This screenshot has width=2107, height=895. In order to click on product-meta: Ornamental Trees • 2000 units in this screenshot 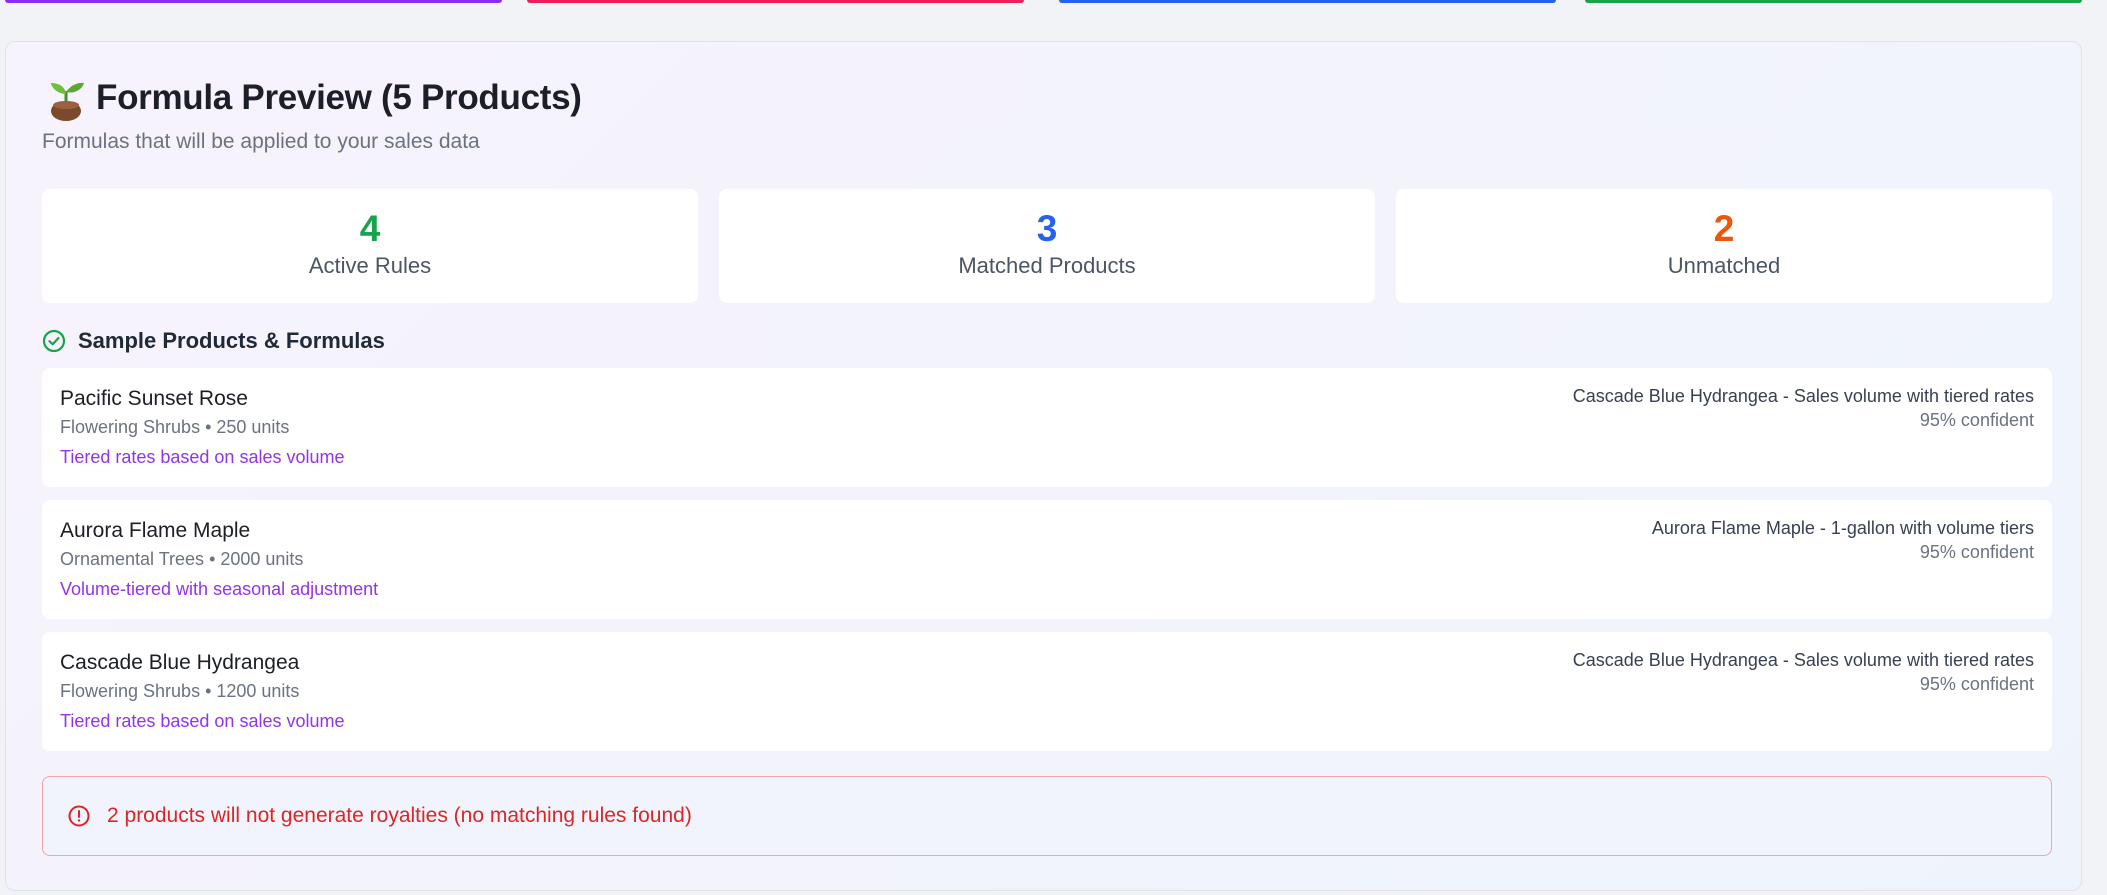, I will do `click(182, 559)`.